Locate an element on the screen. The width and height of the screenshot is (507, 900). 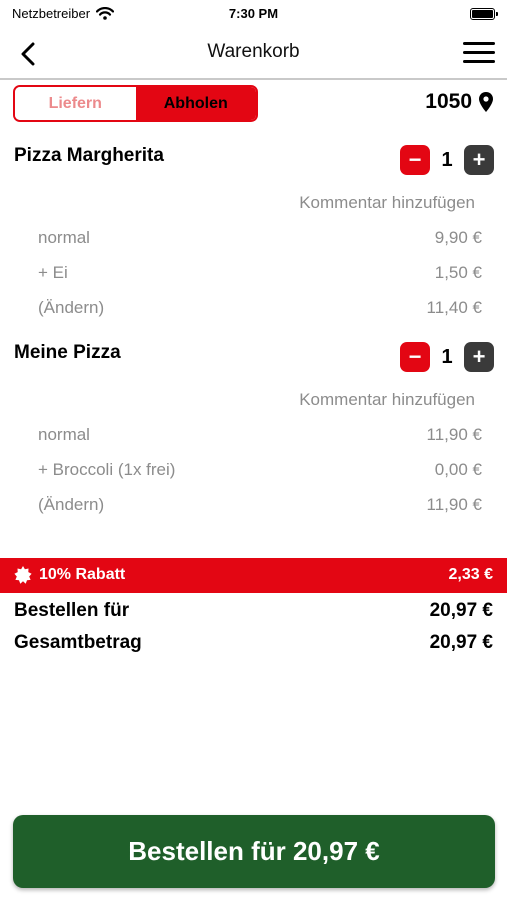
line-price: 11,40 € is located at coordinates (454, 307).